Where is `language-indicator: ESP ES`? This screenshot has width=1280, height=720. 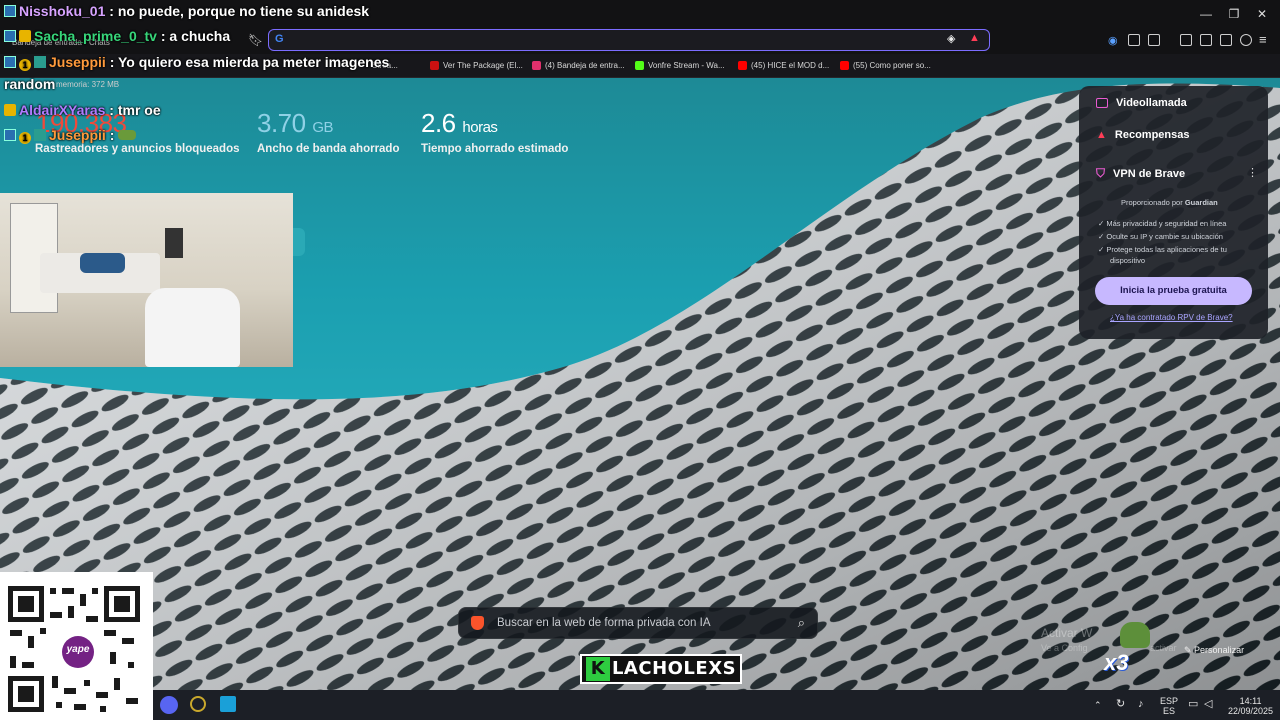 language-indicator: ESP ES is located at coordinates (1169, 706).